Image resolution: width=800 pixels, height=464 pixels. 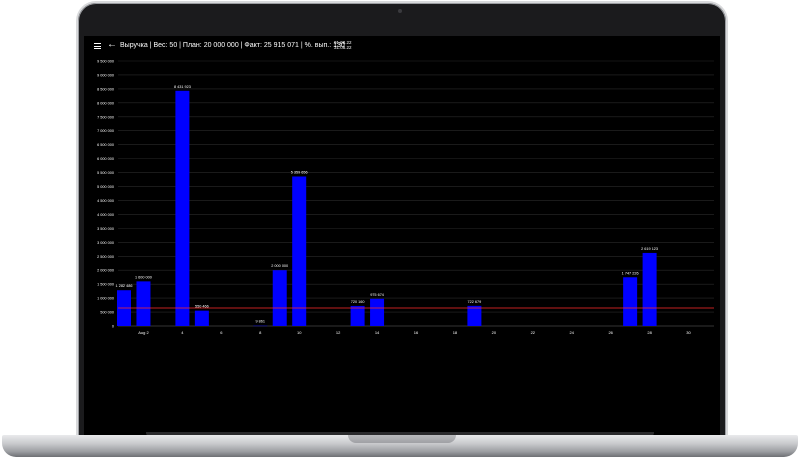 What do you see at coordinates (143, 277) in the screenshot?
I see `bar-value-label: 1 600 000` at bounding box center [143, 277].